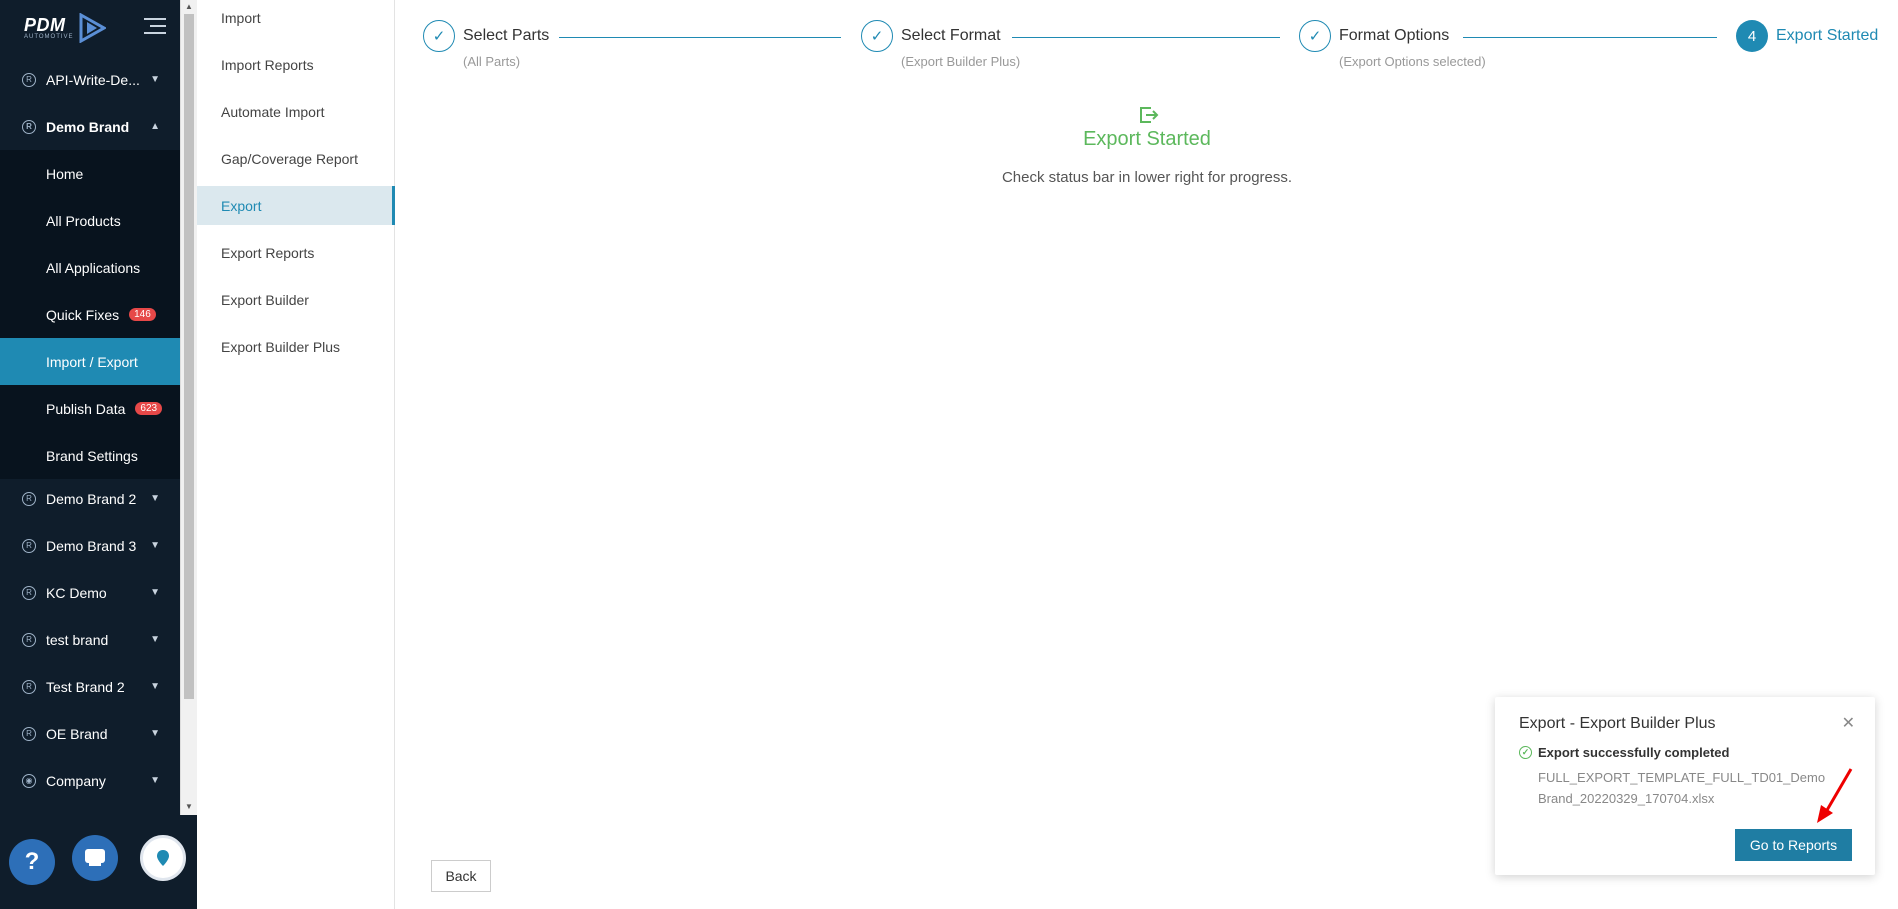 This screenshot has height=909, width=1898. I want to click on step-title: Format Options, so click(1394, 35).